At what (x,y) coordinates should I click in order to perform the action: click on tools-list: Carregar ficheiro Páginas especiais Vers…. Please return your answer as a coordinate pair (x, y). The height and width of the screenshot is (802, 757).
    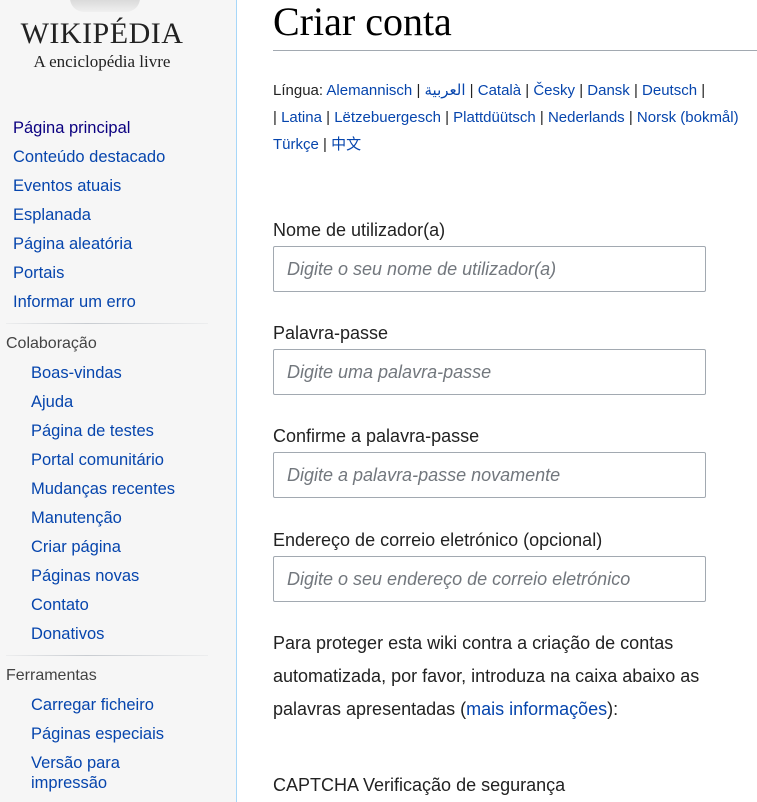
    Looking at the image, I should click on (97, 742).